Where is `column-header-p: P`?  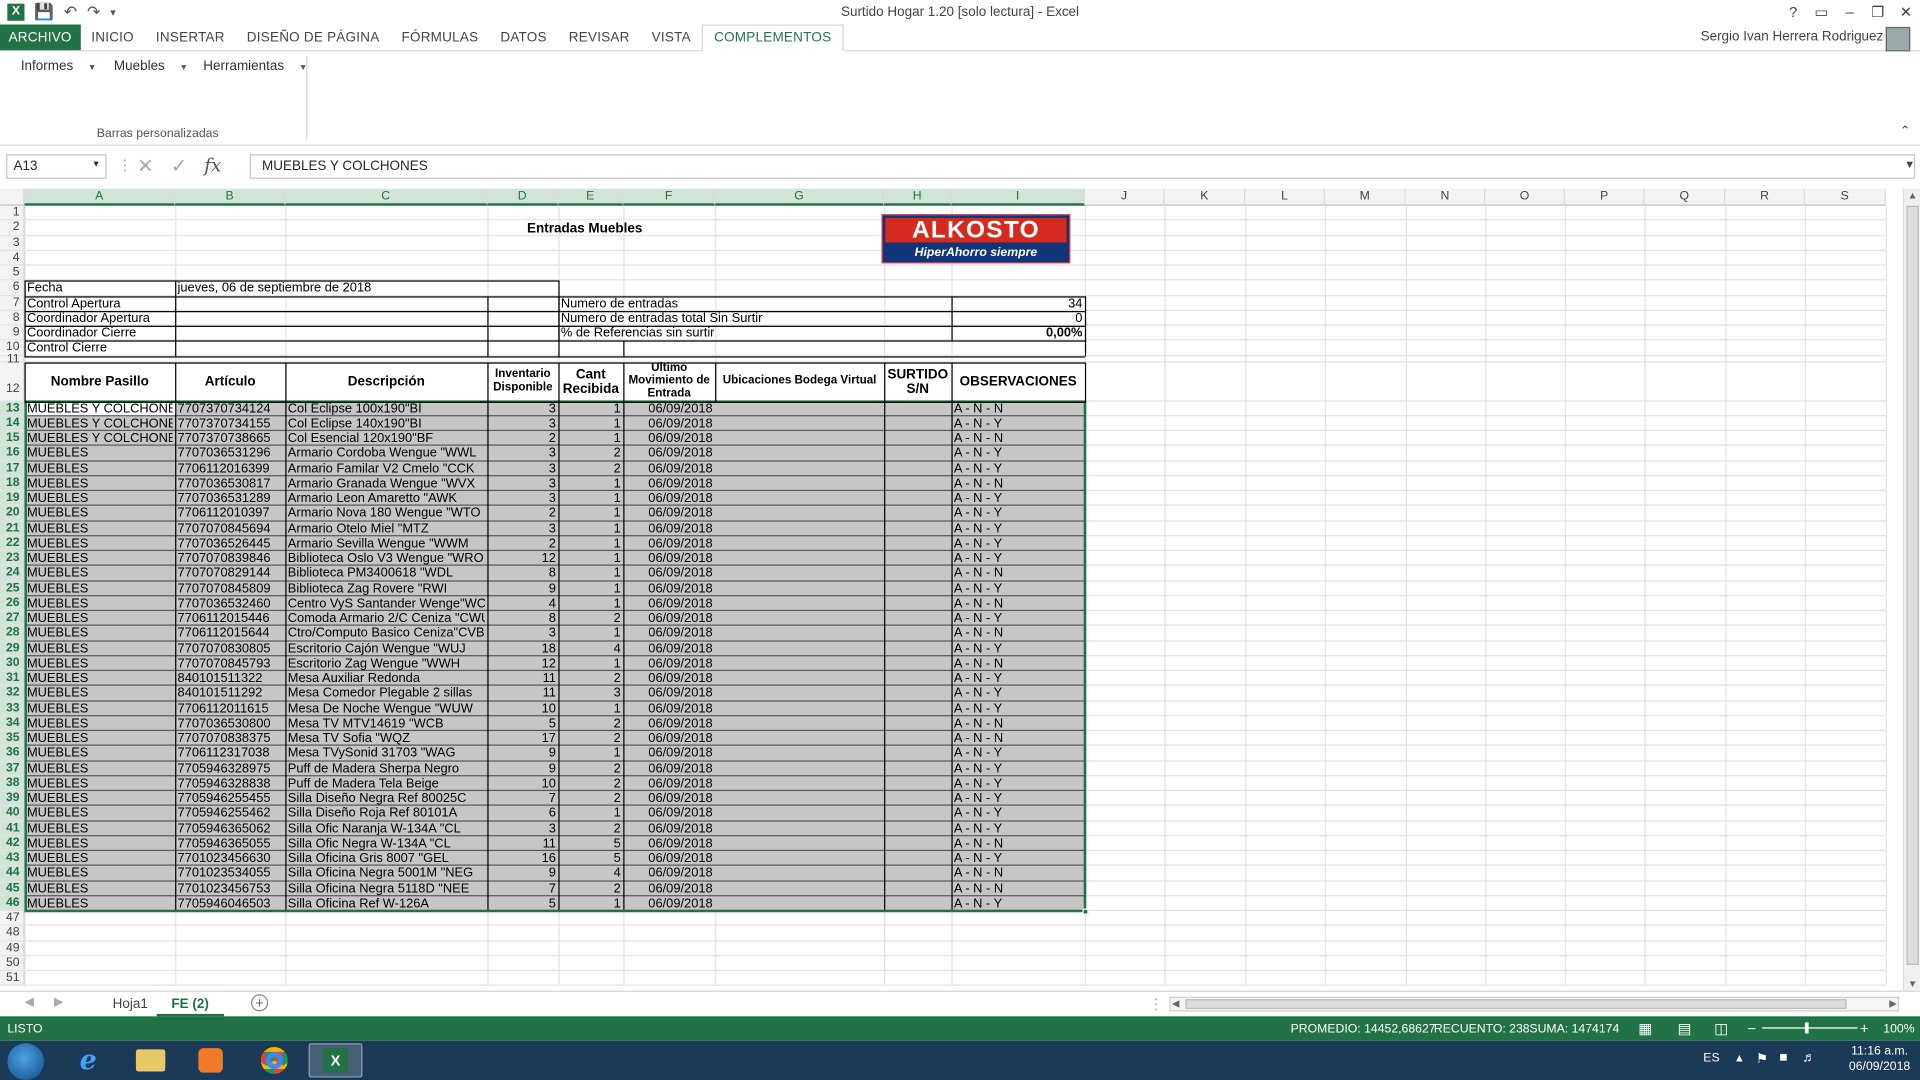
column-header-p: P is located at coordinates (1604, 197).